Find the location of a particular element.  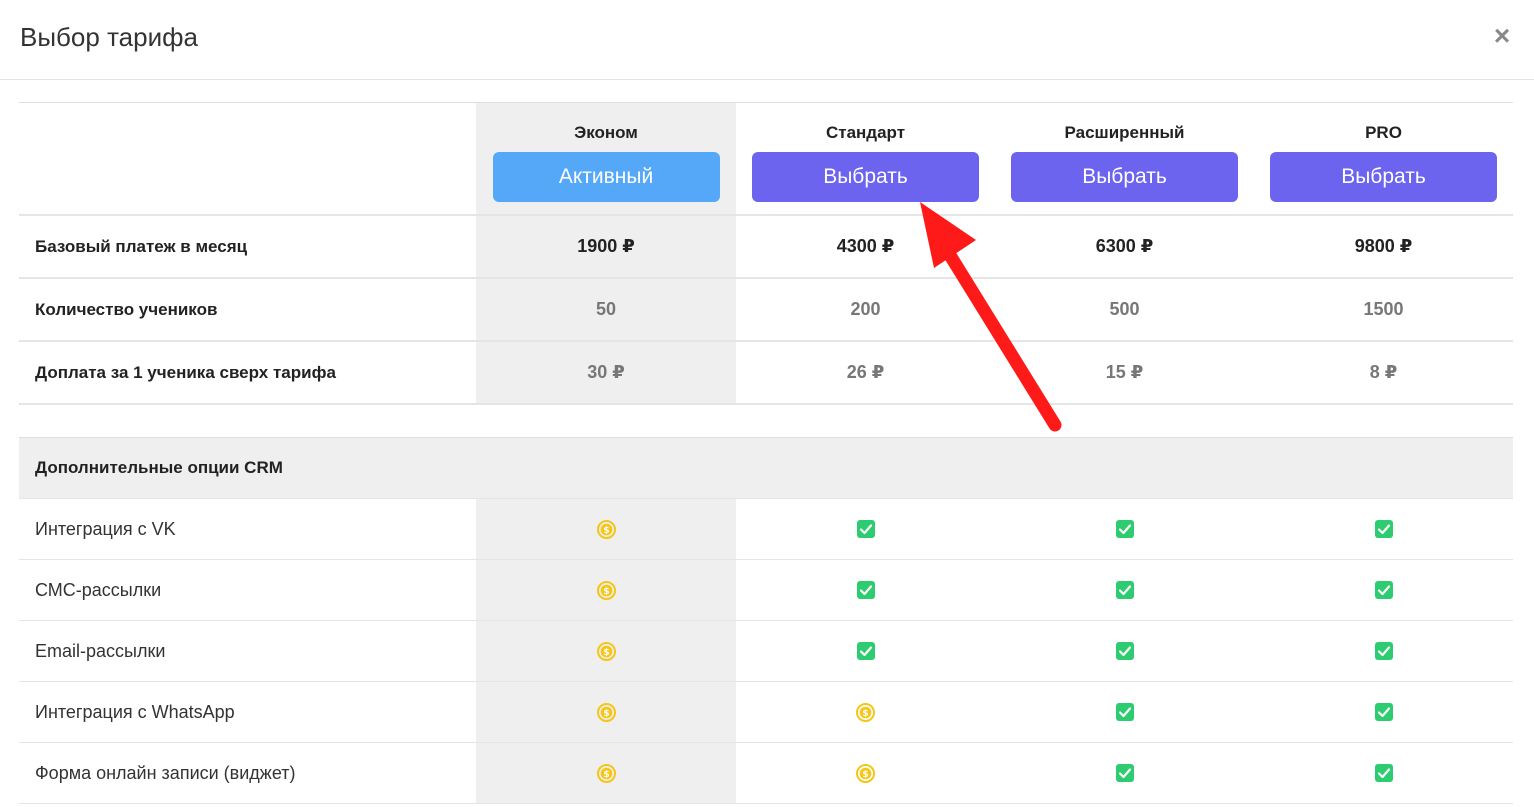

plan-column-0: Эконом Активный is located at coordinates (606, 159).